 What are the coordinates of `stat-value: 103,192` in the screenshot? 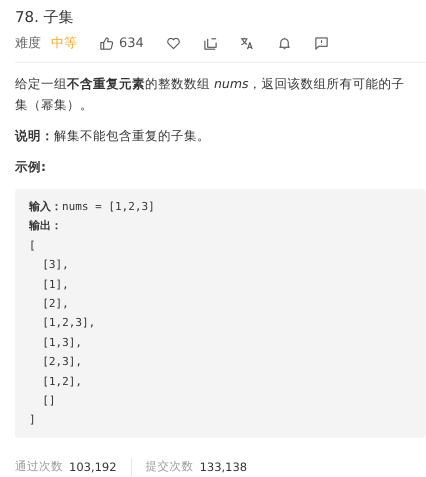 It's located at (93, 467).